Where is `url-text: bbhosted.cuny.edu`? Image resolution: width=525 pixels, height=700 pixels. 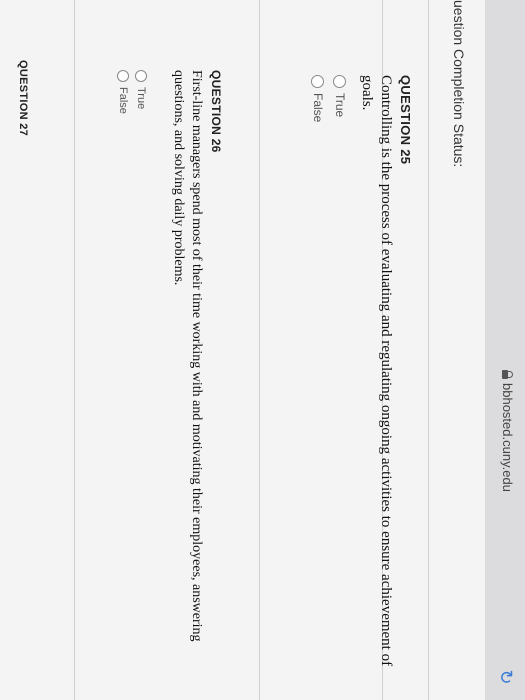 url-text: bbhosted.cuny.edu is located at coordinates (507, 437).